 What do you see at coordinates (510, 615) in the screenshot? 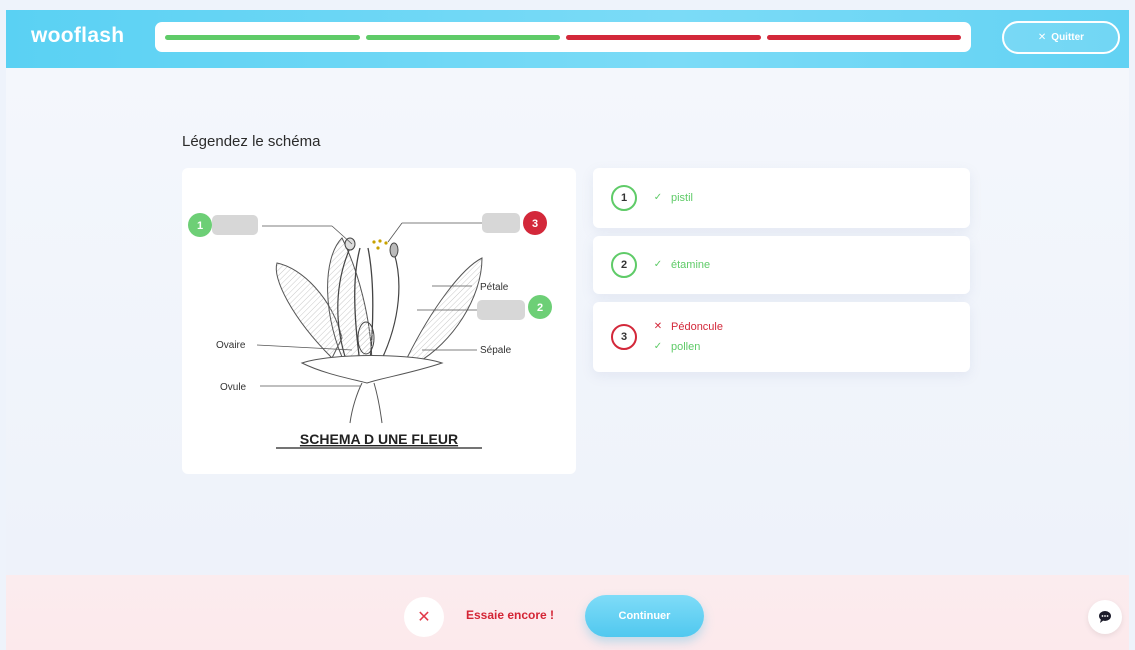
I see `feedback-message: Essaie encore !` at bounding box center [510, 615].